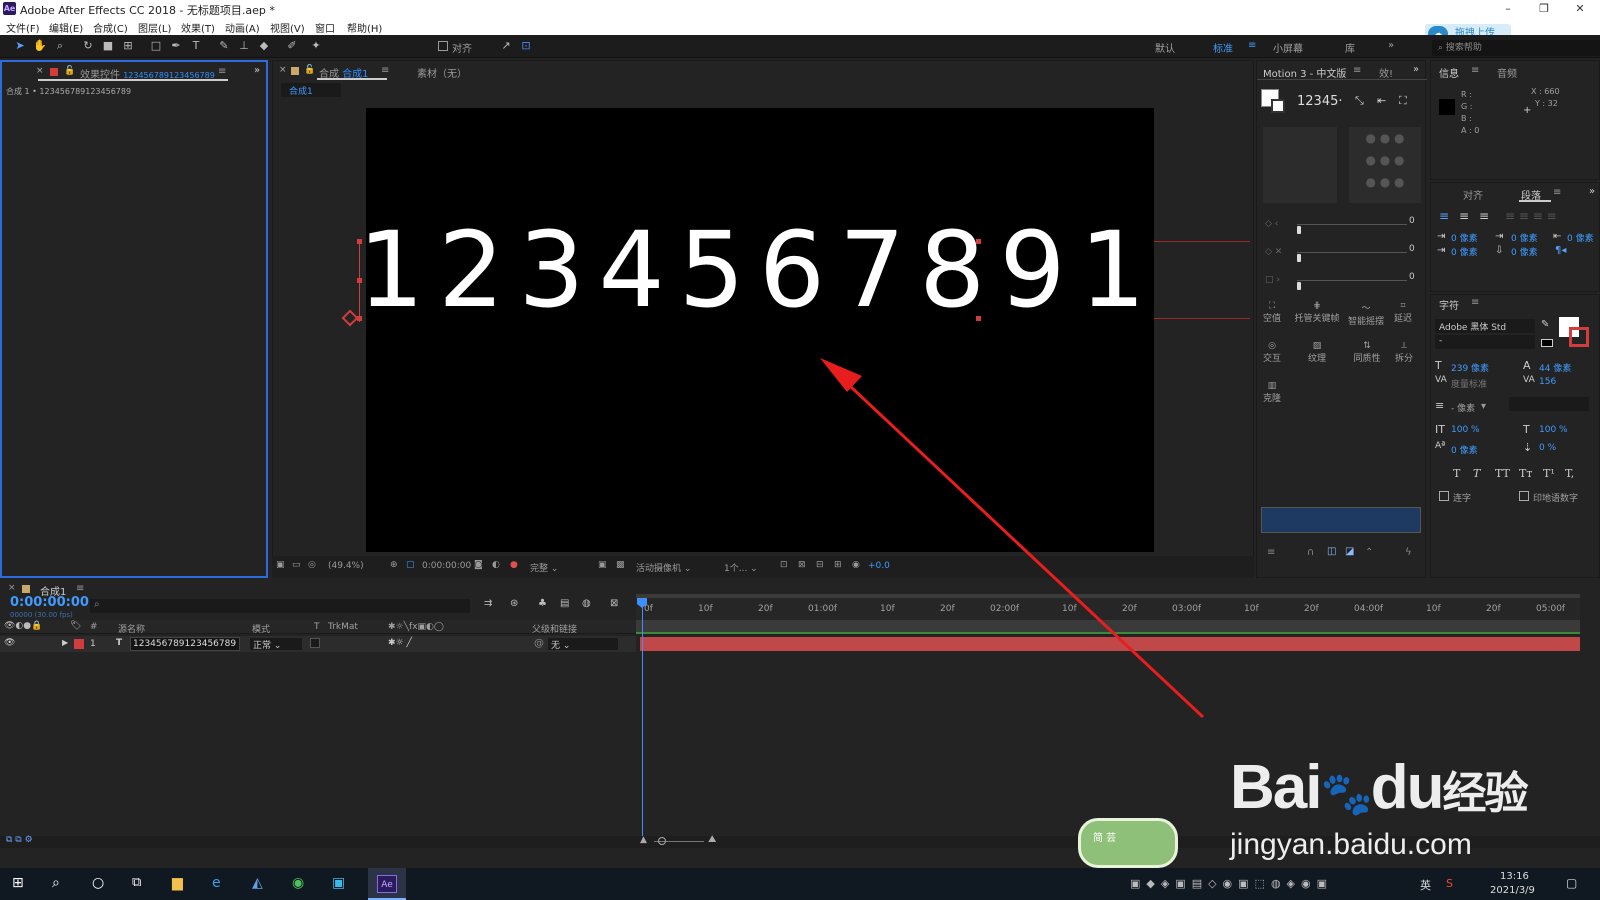 This screenshot has width=1600, height=900. Describe the element at coordinates (1514, 876) in the screenshot. I see `clock-time: 13:16` at that location.